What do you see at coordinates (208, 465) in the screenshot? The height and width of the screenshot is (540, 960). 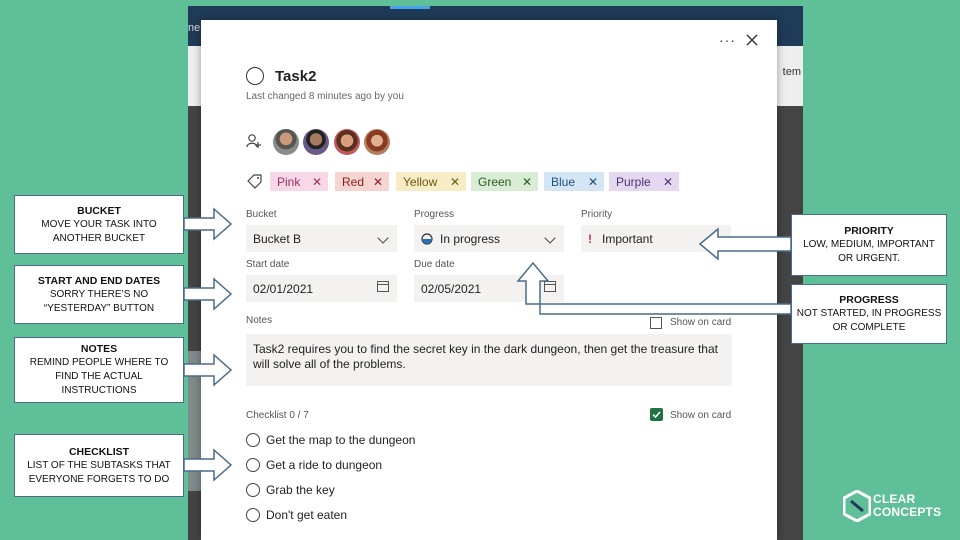 I see `arrow-checklist` at bounding box center [208, 465].